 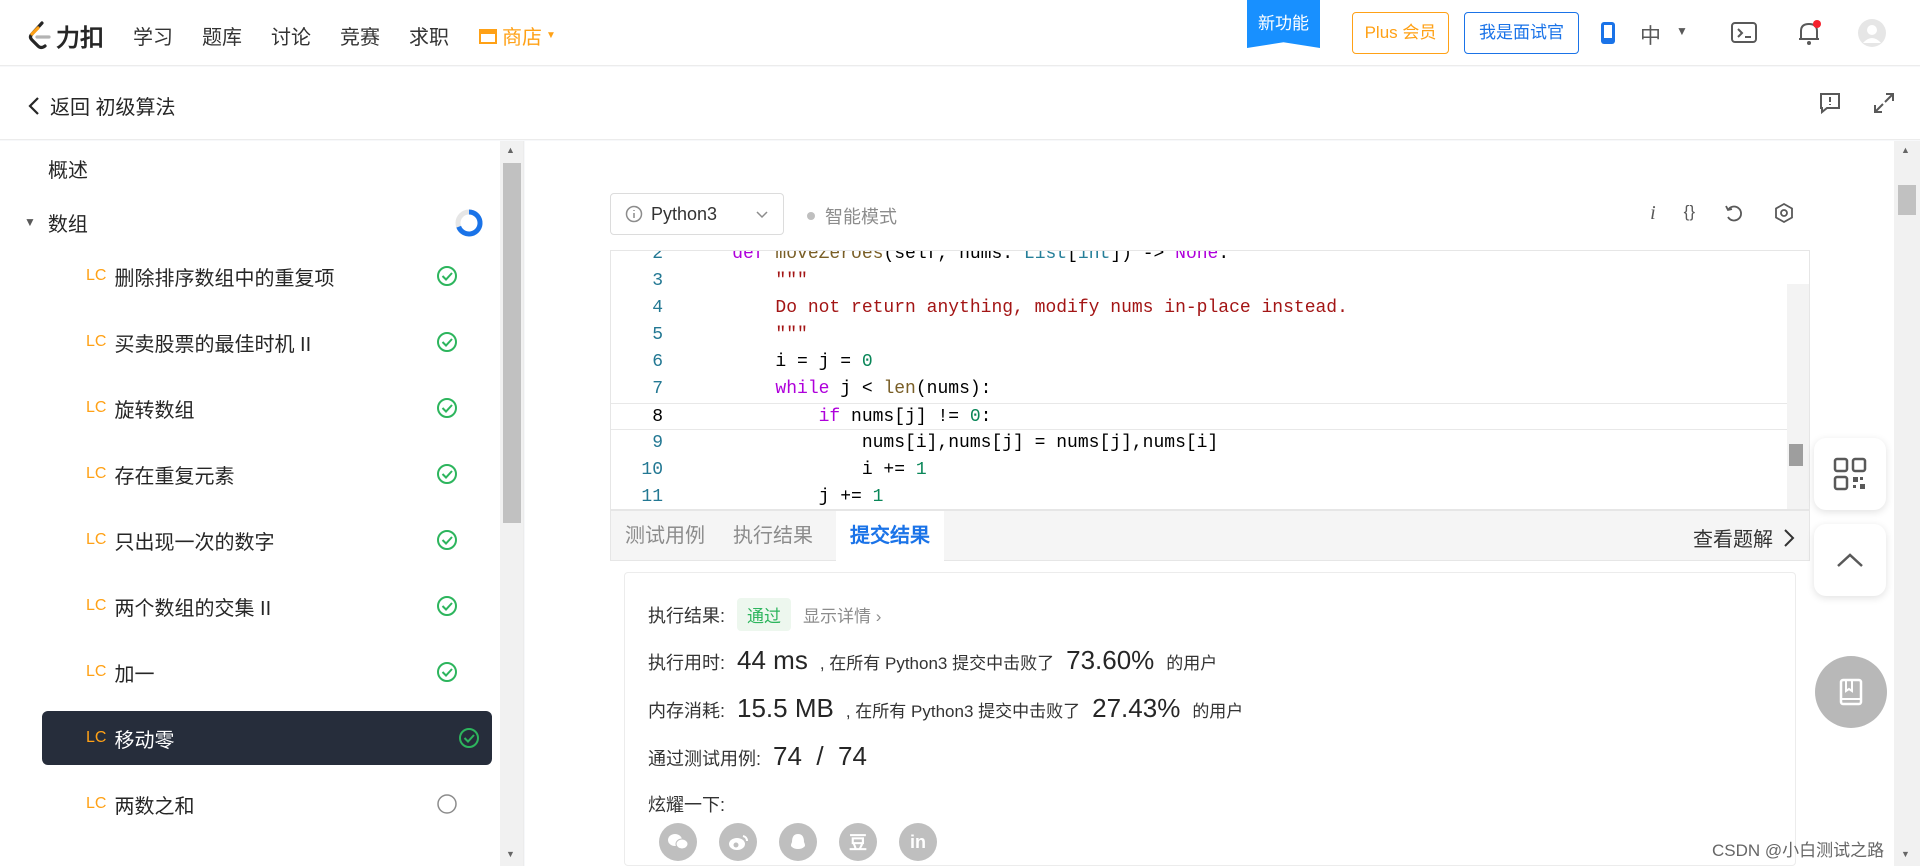 What do you see at coordinates (429, 35) in the screenshot?
I see `nav-link-jobs: 求职` at bounding box center [429, 35].